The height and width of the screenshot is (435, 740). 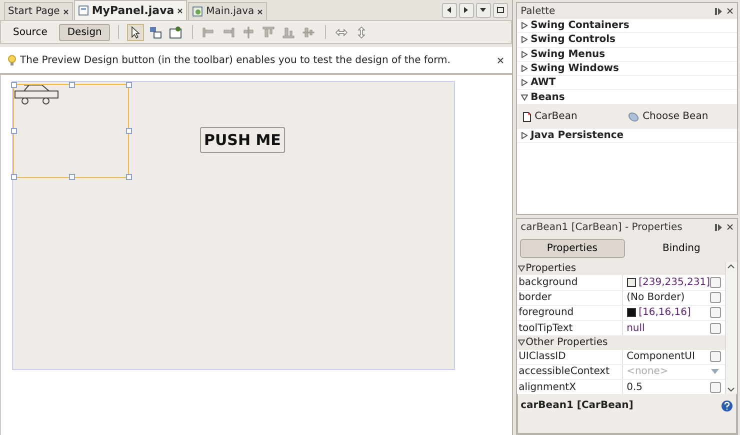 What do you see at coordinates (569, 297) in the screenshot?
I see `property-name: border` at bounding box center [569, 297].